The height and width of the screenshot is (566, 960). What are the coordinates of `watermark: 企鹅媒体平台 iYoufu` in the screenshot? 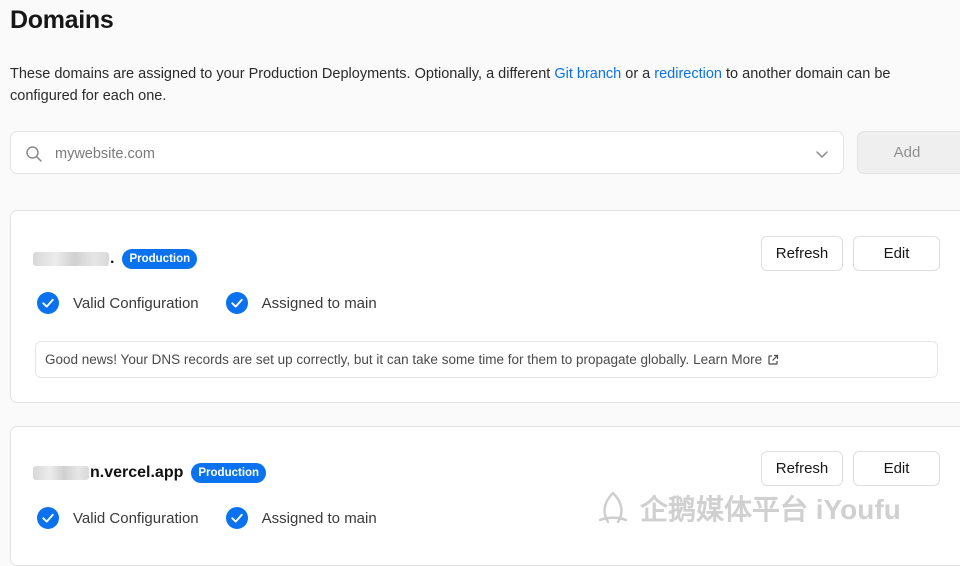 It's located at (748, 508).